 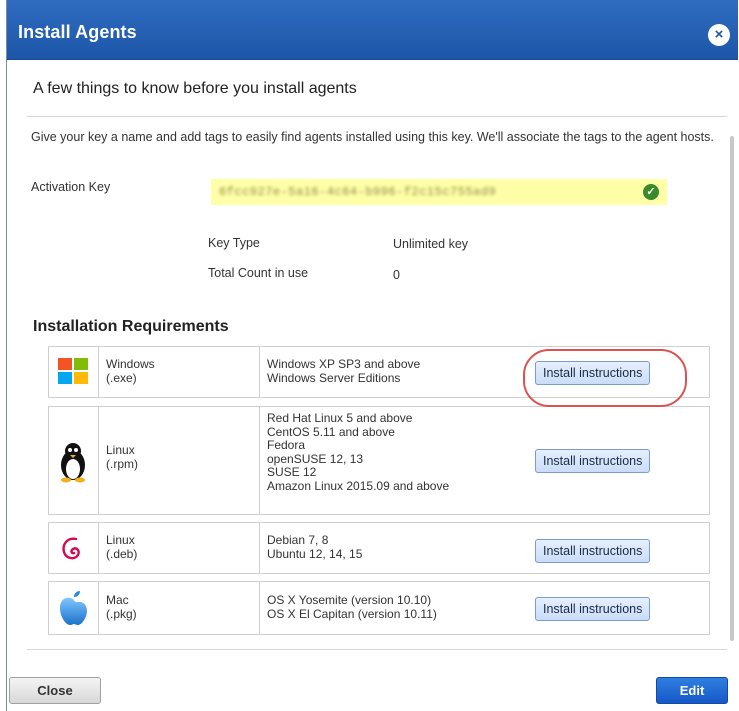 What do you see at coordinates (130, 364) in the screenshot?
I see `os-name: Windows` at bounding box center [130, 364].